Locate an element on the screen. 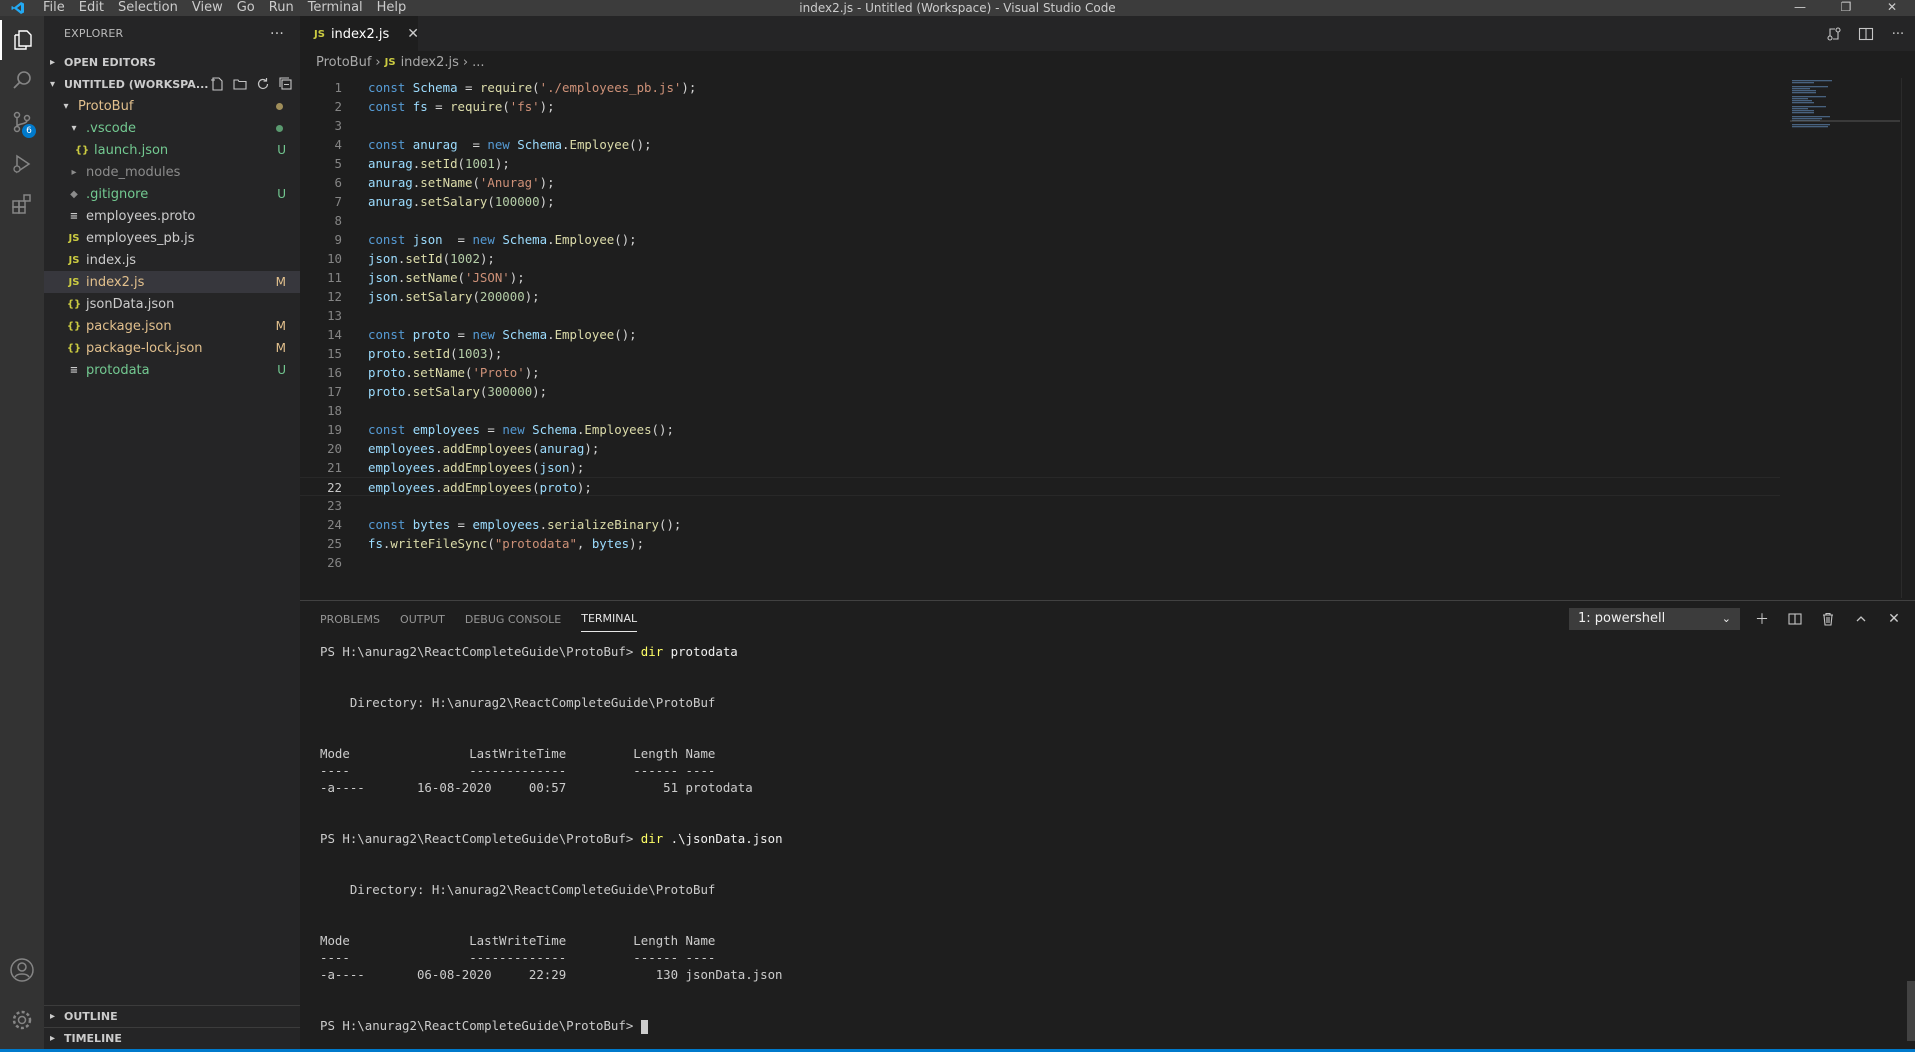 This screenshot has width=1915, height=1052. close-panel-icon: ✕ is located at coordinates (1894, 619).